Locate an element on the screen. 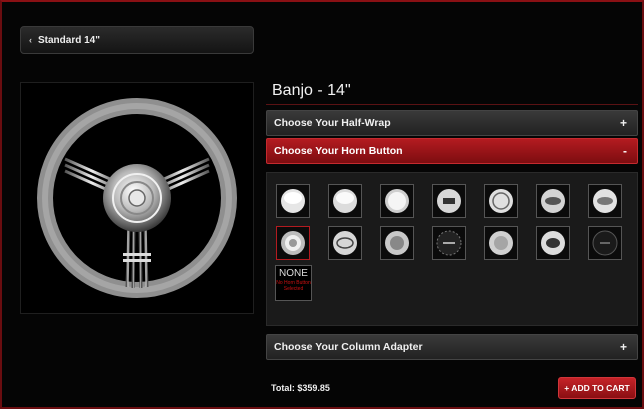 The image size is (644, 409). minus-icon: - is located at coordinates (625, 151).